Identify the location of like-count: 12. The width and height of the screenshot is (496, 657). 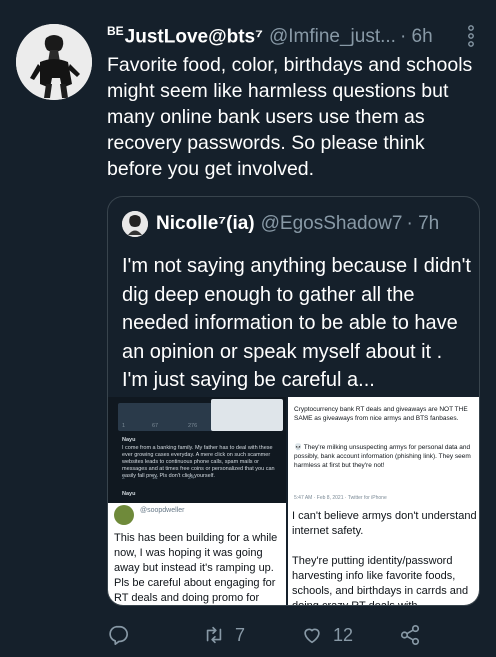
(343, 634).